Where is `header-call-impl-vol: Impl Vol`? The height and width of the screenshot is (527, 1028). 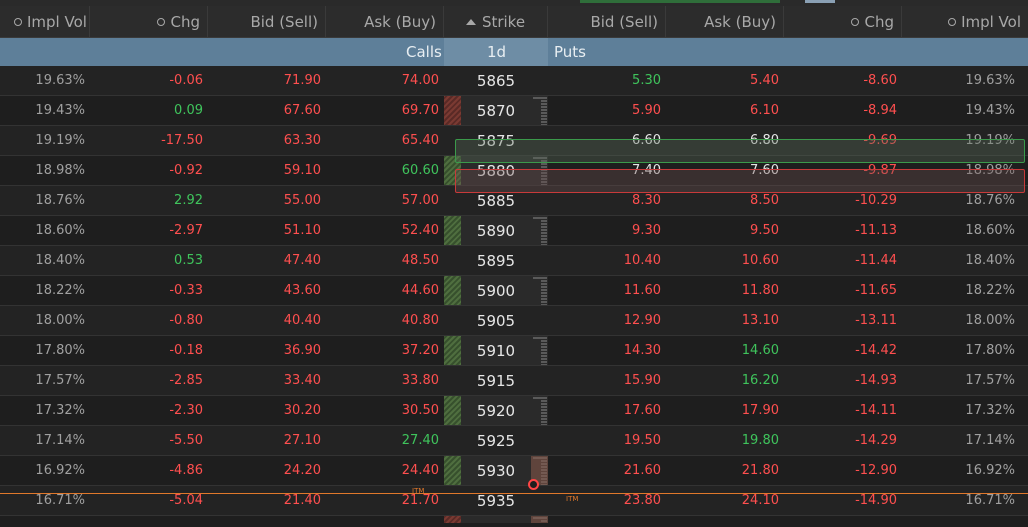
header-call-impl-vol: Impl Vol is located at coordinates (45, 21).